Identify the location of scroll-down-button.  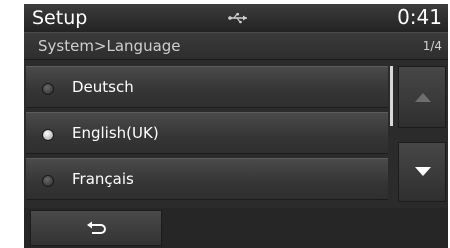
(422, 172).